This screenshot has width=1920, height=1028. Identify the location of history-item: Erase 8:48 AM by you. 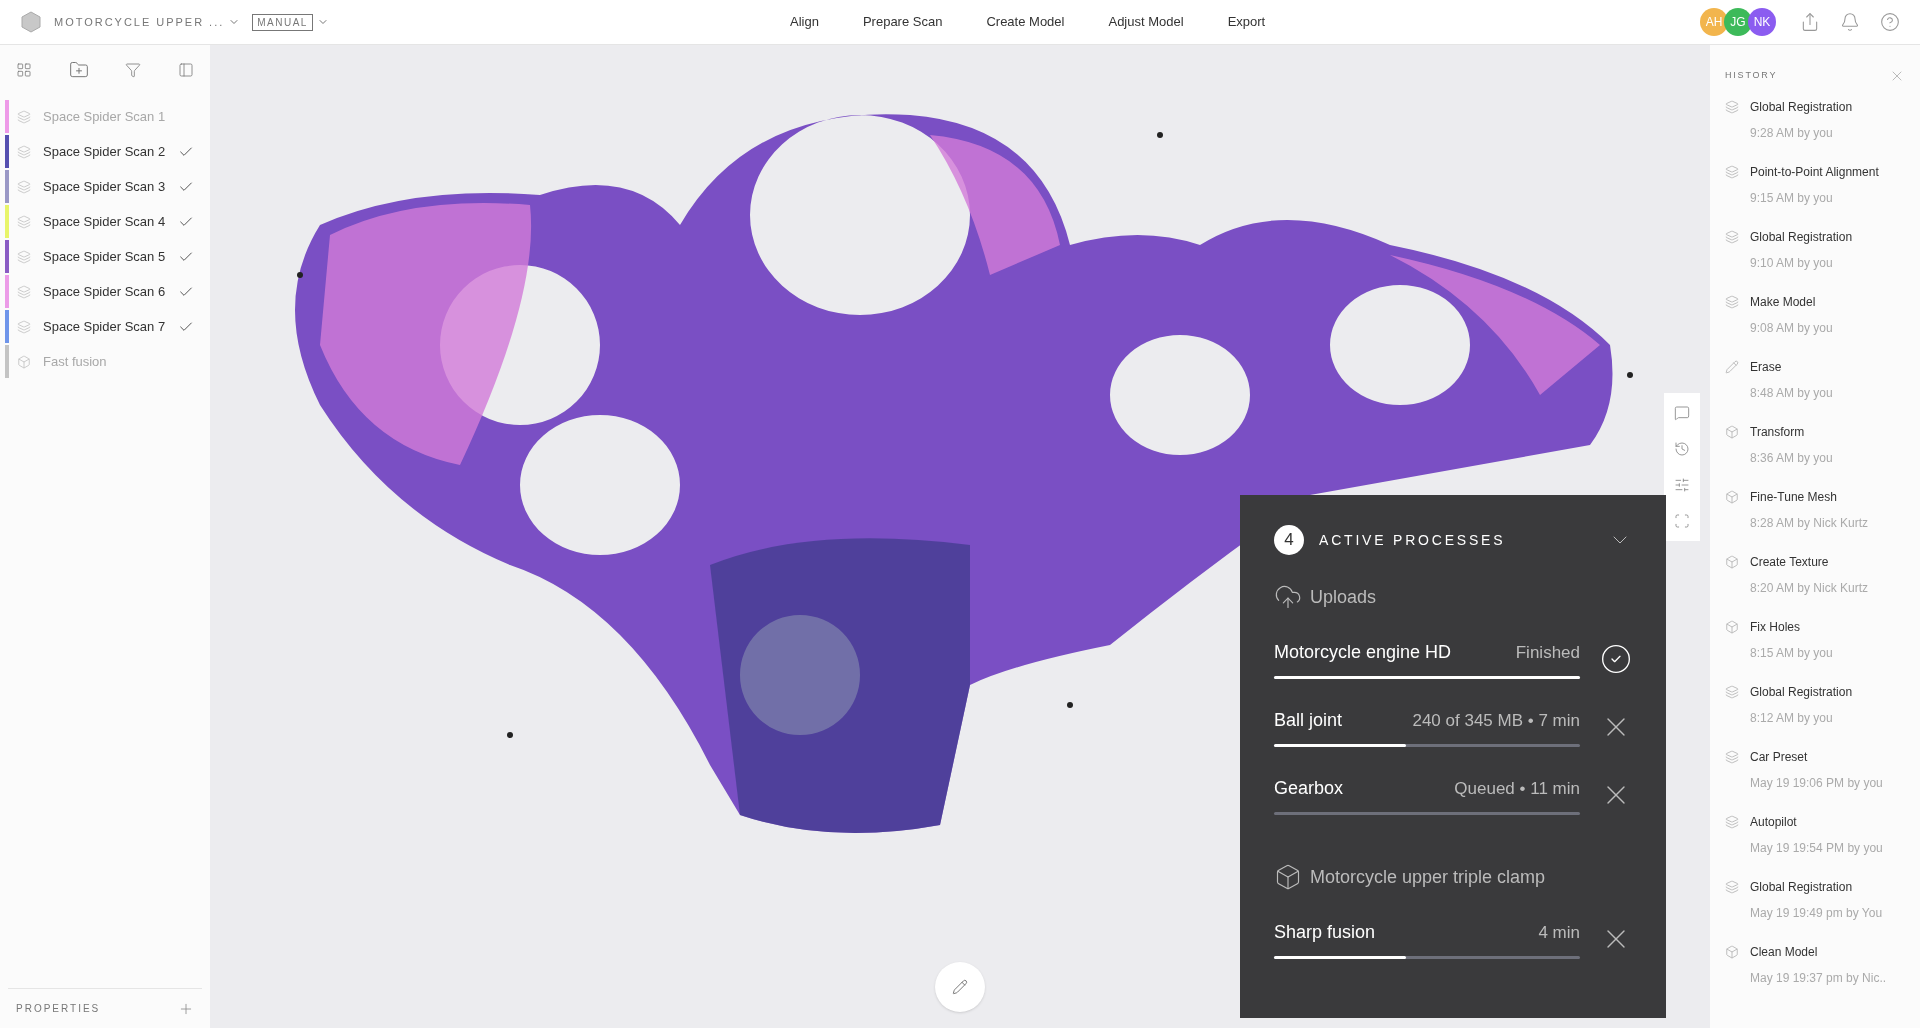
(1815, 388).